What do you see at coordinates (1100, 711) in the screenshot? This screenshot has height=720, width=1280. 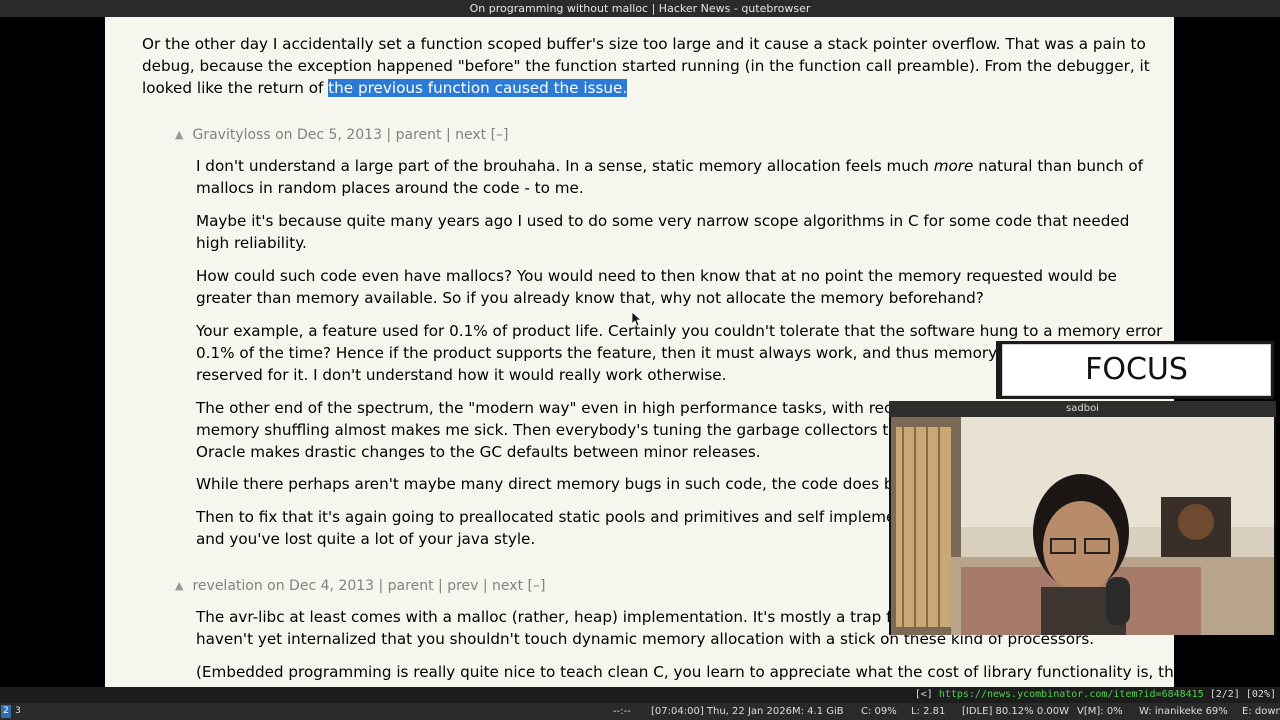 I see `status-volume: V[M]: 0%` at bounding box center [1100, 711].